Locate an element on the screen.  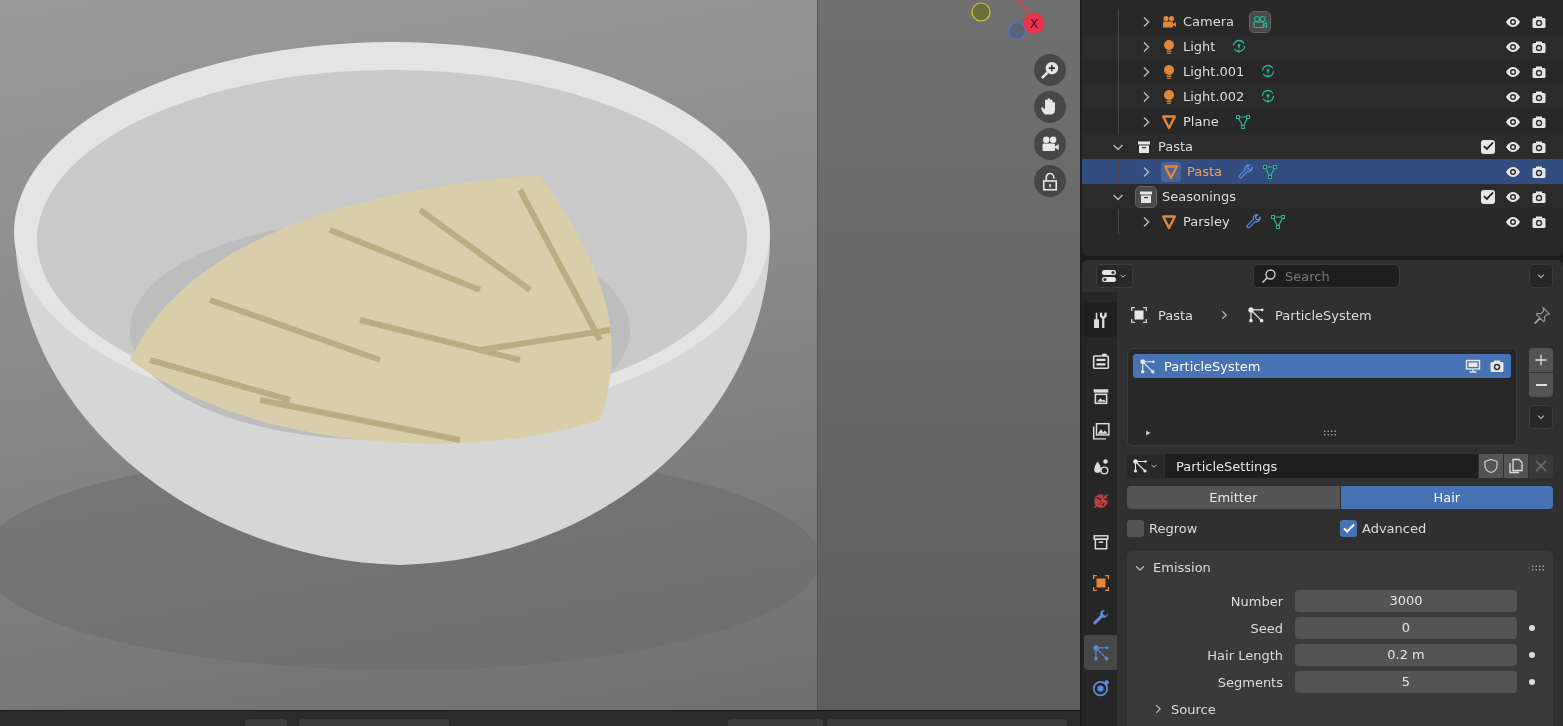
monitor-icon is located at coordinates (1473, 366).